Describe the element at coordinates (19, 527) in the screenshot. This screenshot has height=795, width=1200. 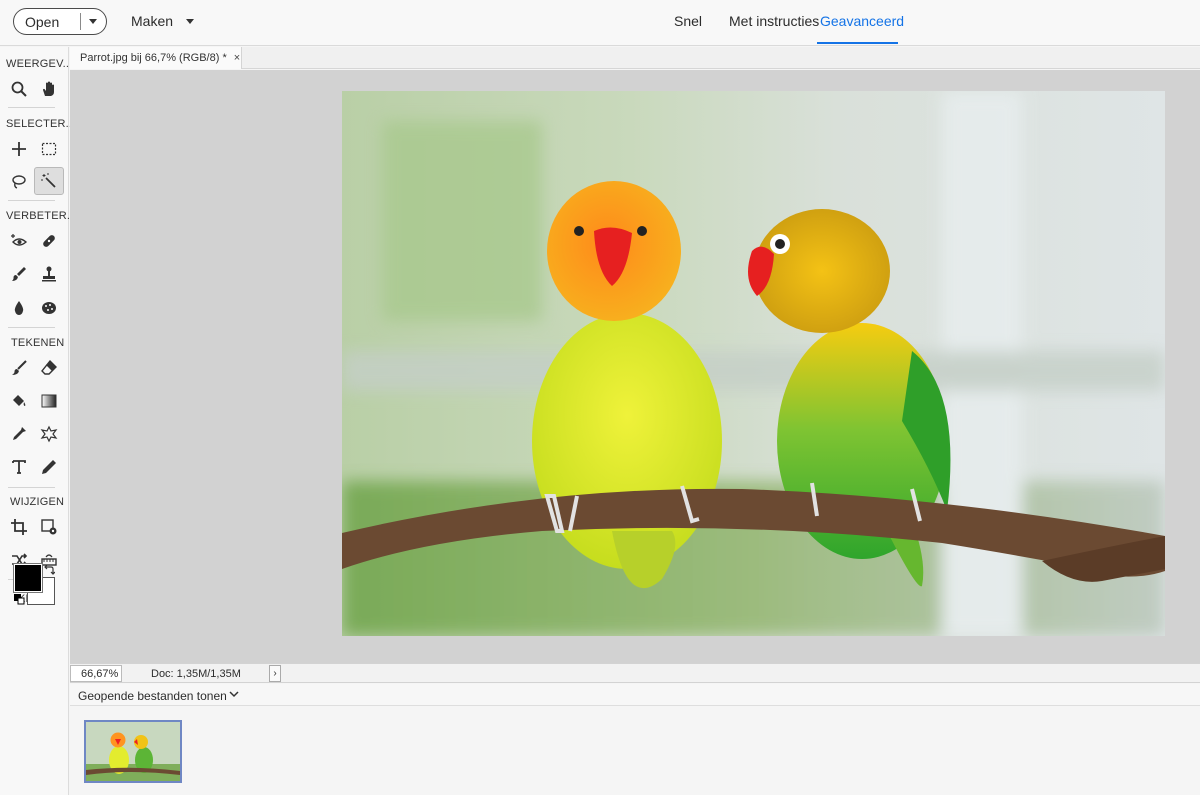
I see `crop-icon` at that location.